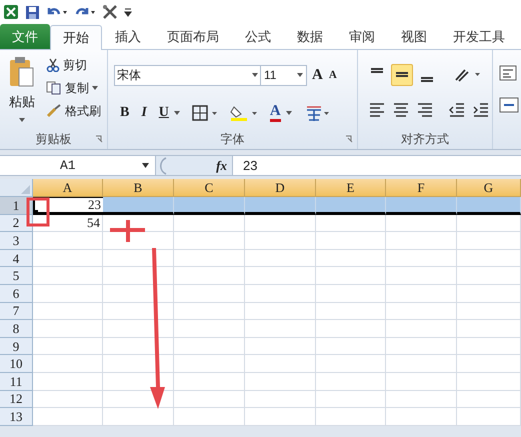  What do you see at coordinates (402, 75) in the screenshot?
I see `middle-align-button` at bounding box center [402, 75].